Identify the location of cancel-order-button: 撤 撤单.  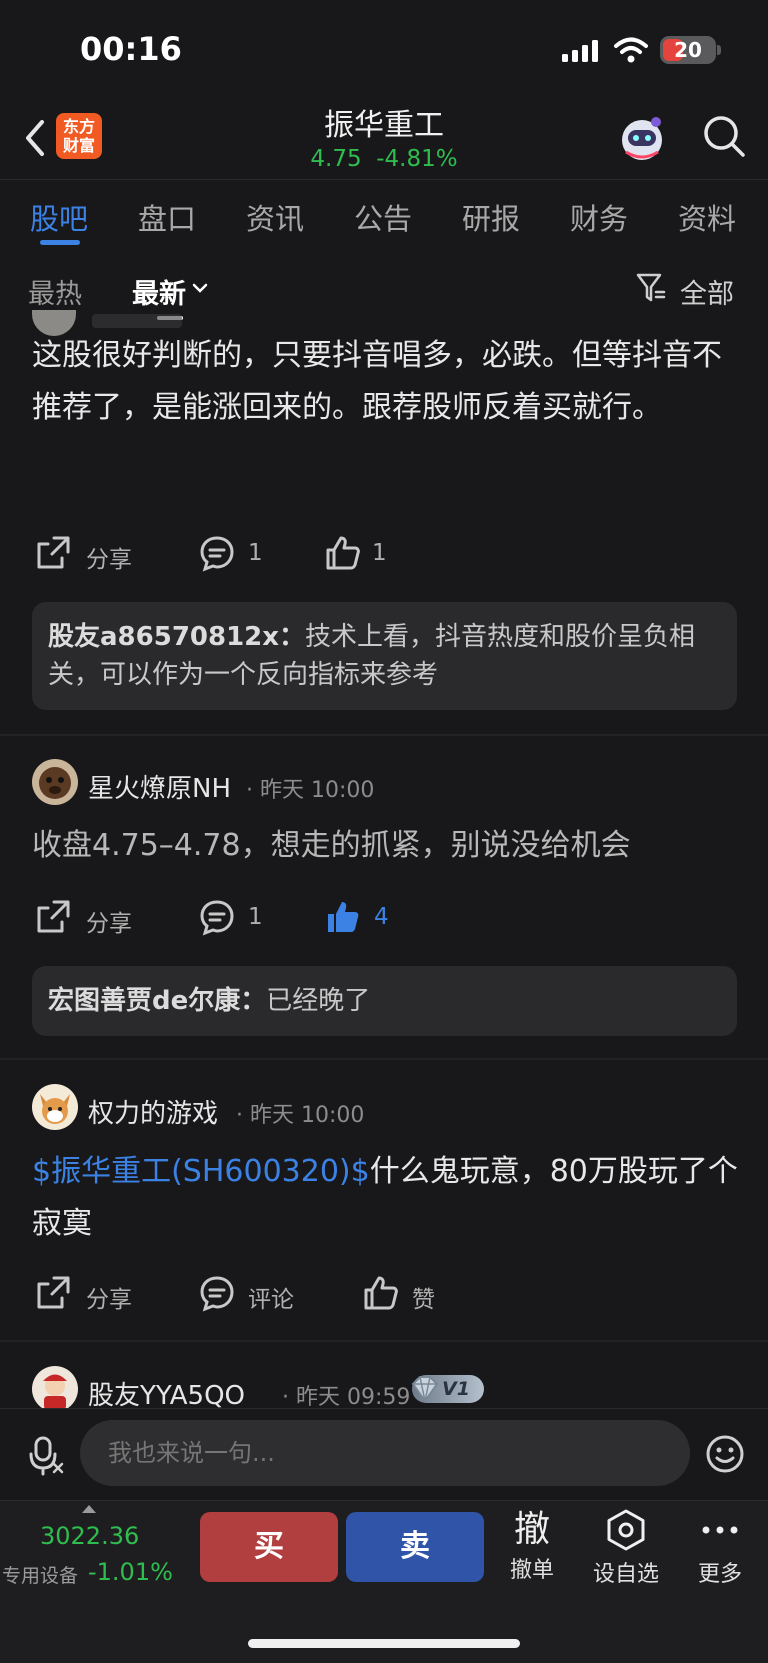
(532, 1546).